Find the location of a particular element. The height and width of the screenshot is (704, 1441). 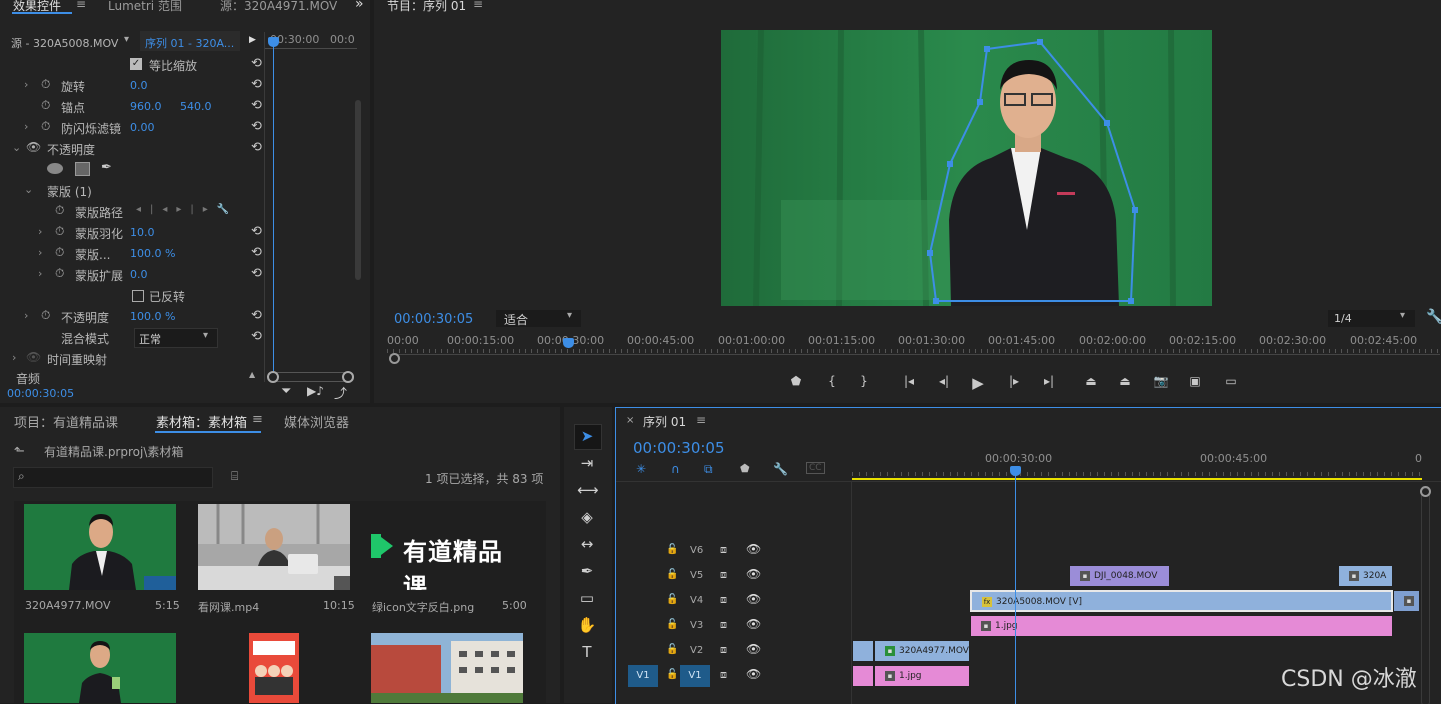

safe-margins-icon: ▭ is located at coordinates (1231, 381).